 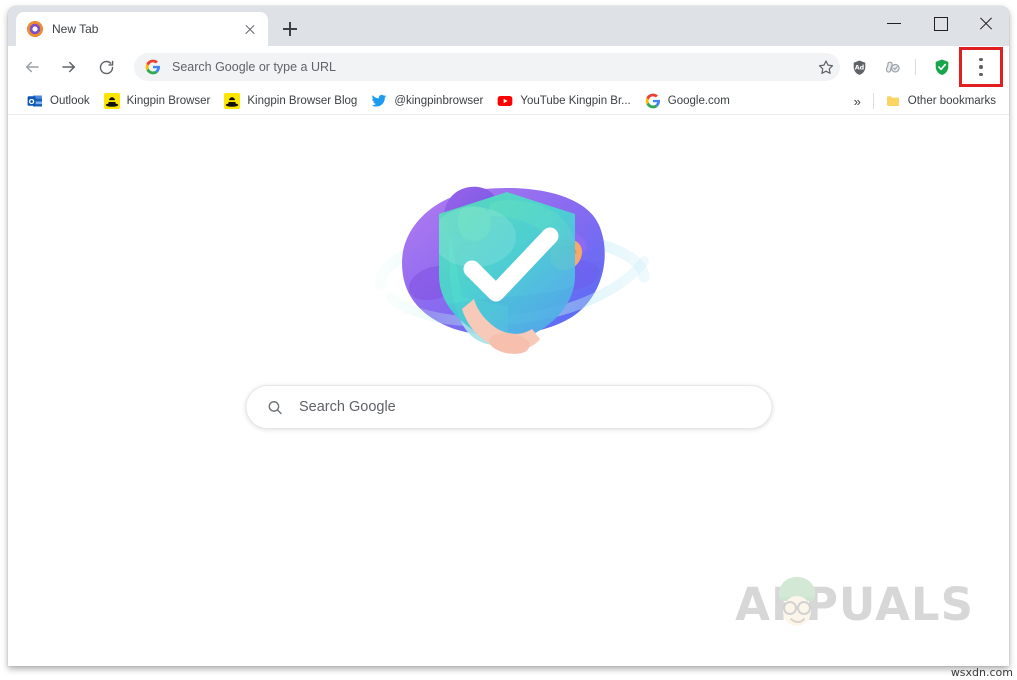 I want to click on appuals-mascot-icon, so click(x=797, y=601).